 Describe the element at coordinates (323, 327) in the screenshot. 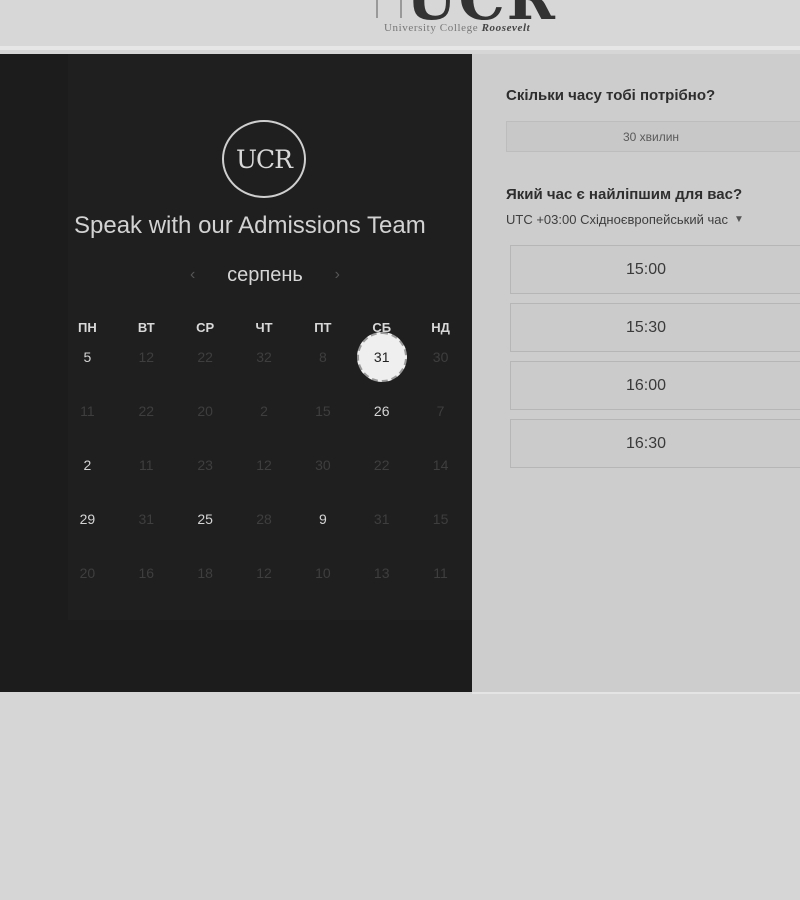

I see `weekday-label: ПТ` at that location.